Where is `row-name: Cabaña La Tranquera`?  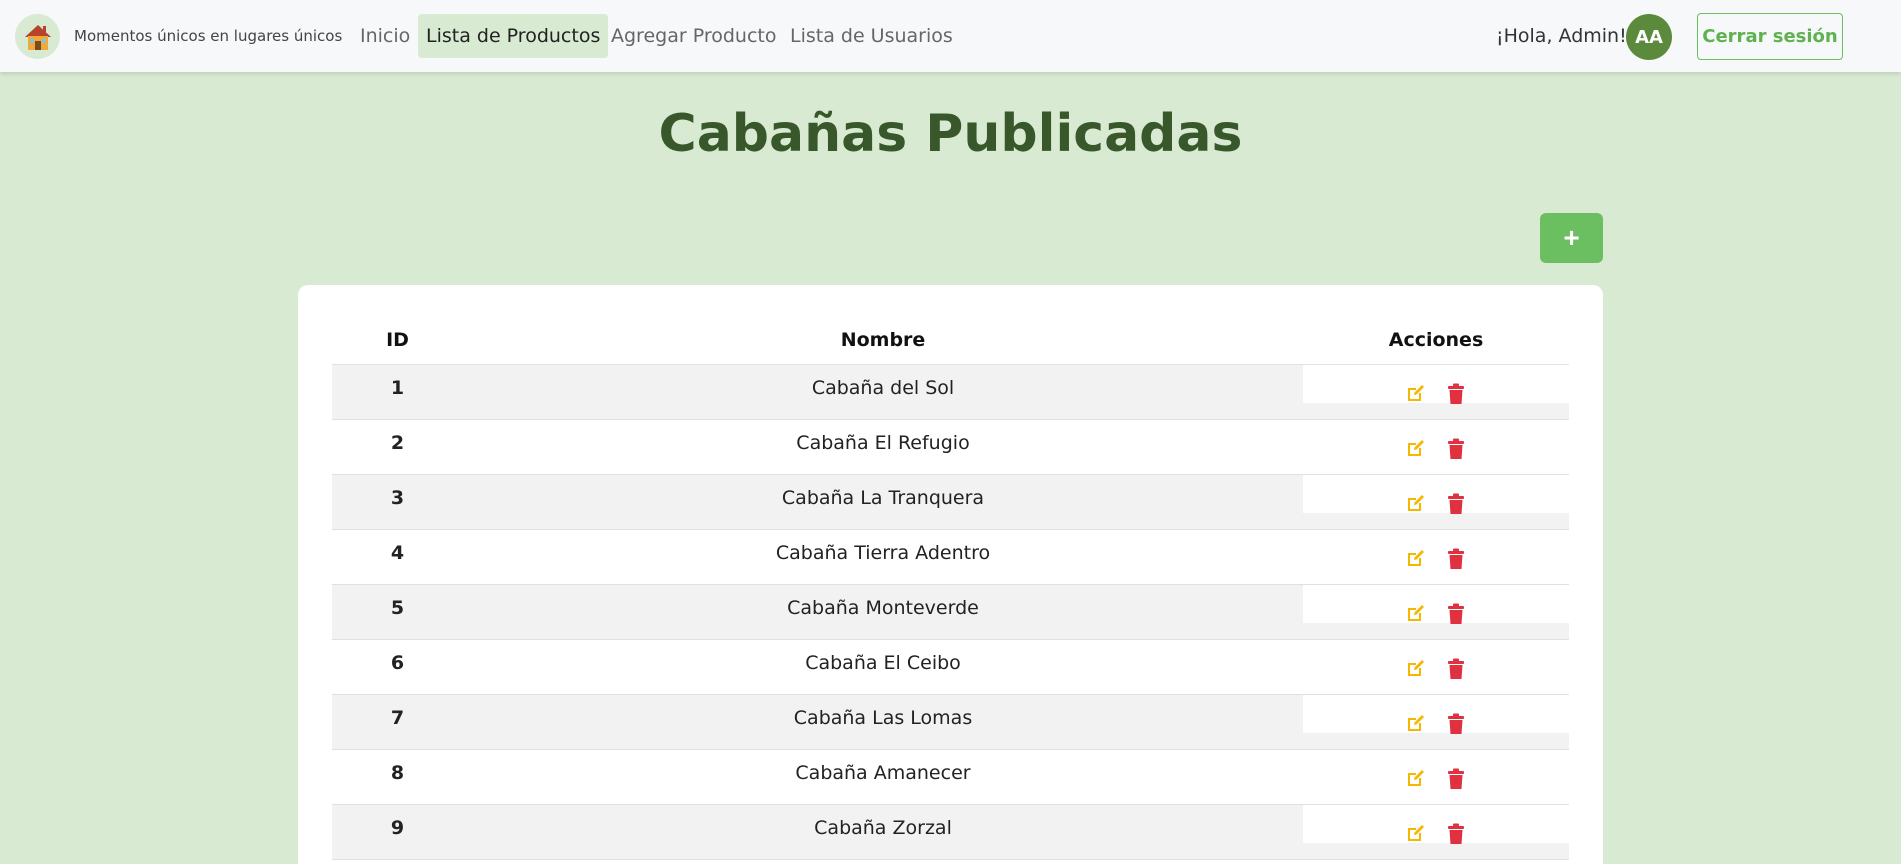
row-name: Cabaña La Tranquera is located at coordinates (883, 498).